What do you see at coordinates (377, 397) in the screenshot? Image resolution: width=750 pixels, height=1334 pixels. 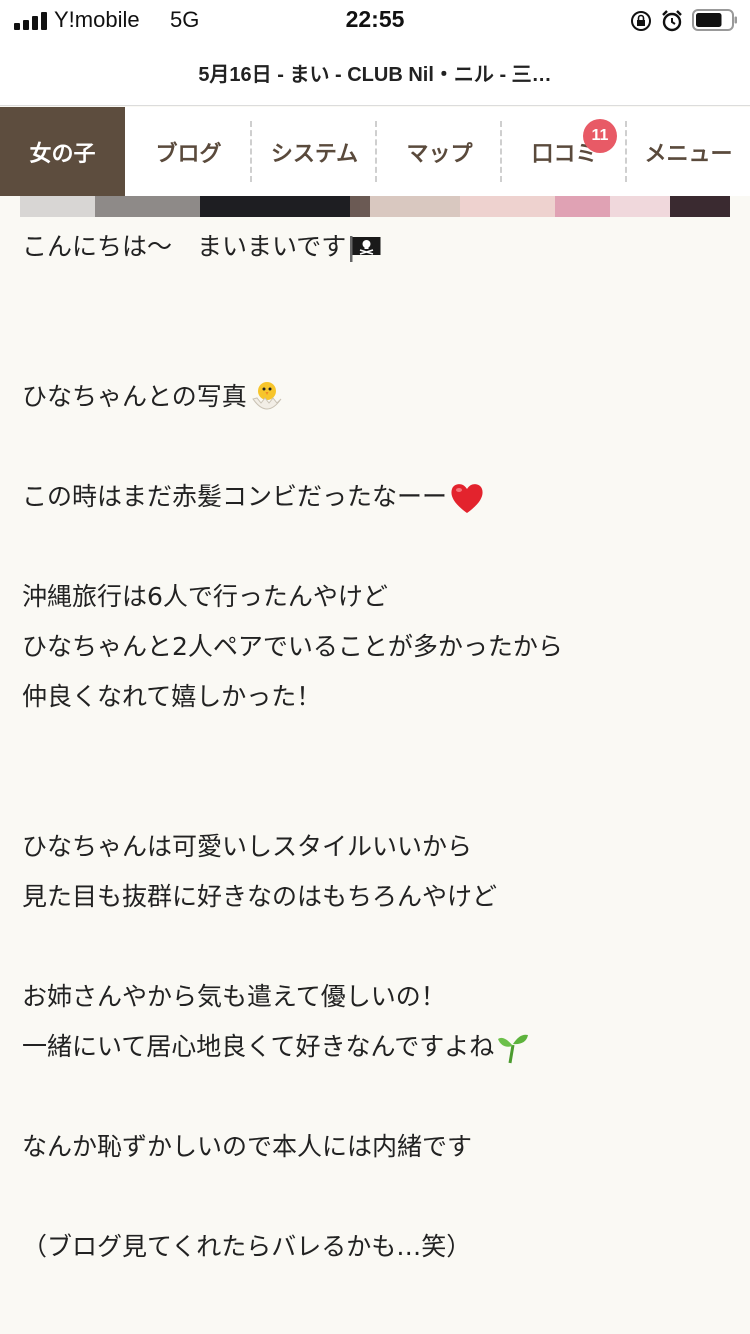 I see `article-line: ひなちゃんとの写真` at bounding box center [377, 397].